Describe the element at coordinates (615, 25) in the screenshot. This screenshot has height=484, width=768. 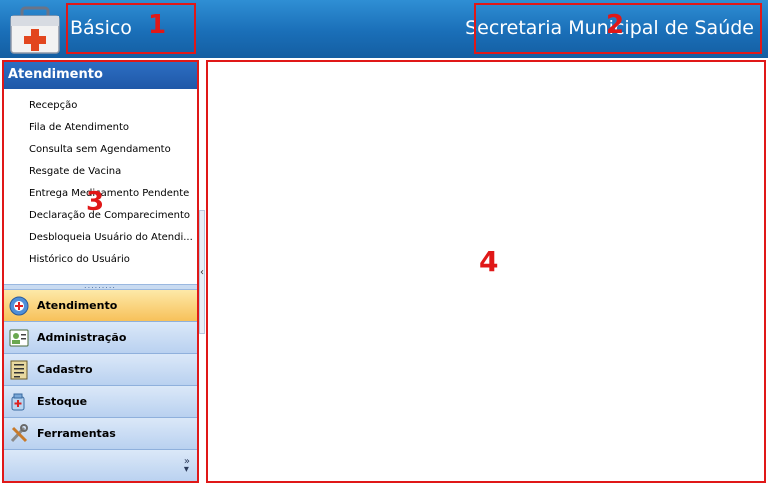
I see `annotation-number: 2` at that location.